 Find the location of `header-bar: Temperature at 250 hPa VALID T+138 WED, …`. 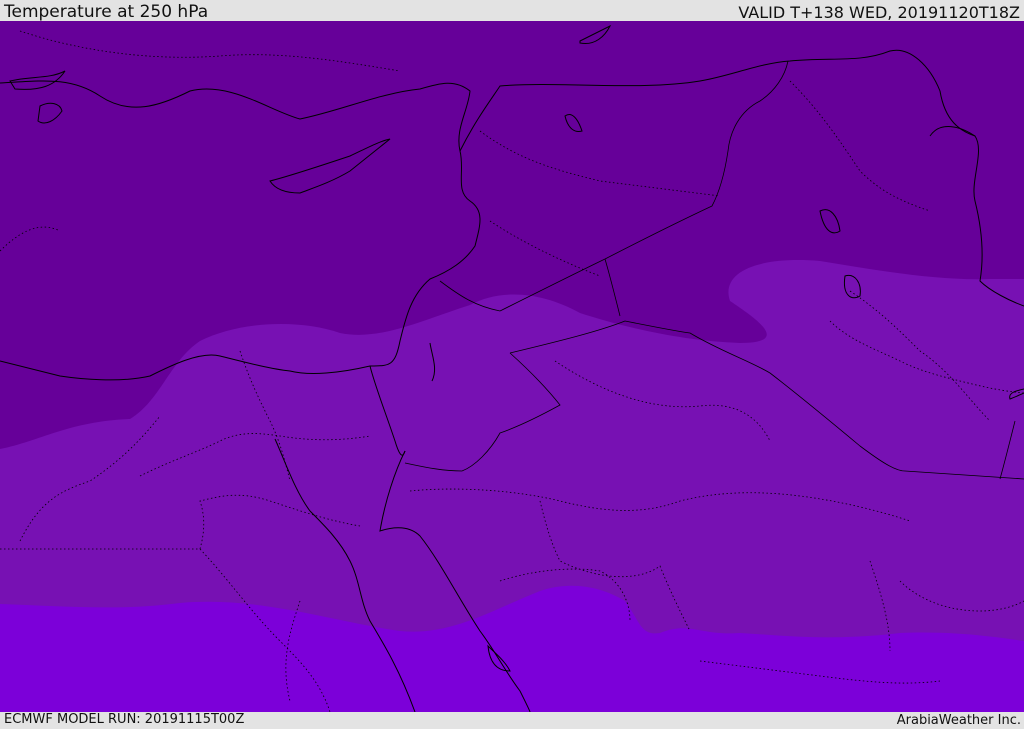

header-bar: Temperature at 250 hPa VALID T+138 WED, … is located at coordinates (512, 10).